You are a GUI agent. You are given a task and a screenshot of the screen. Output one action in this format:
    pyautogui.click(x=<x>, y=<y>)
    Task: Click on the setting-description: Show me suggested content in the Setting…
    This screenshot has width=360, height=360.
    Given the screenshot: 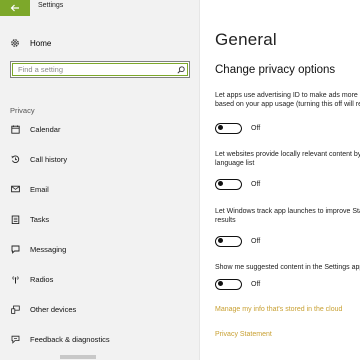 What is the action you would take?
    pyautogui.click(x=287, y=267)
    